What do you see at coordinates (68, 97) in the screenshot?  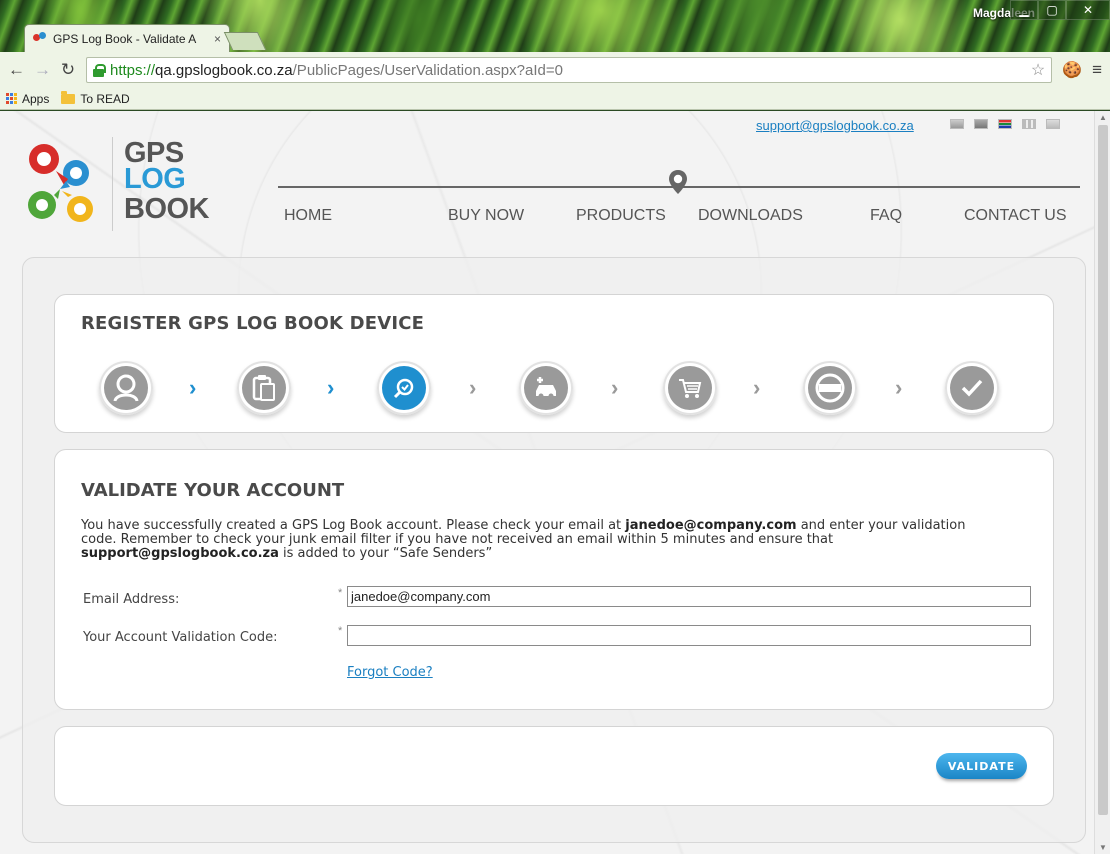 I see `folder-icon` at bounding box center [68, 97].